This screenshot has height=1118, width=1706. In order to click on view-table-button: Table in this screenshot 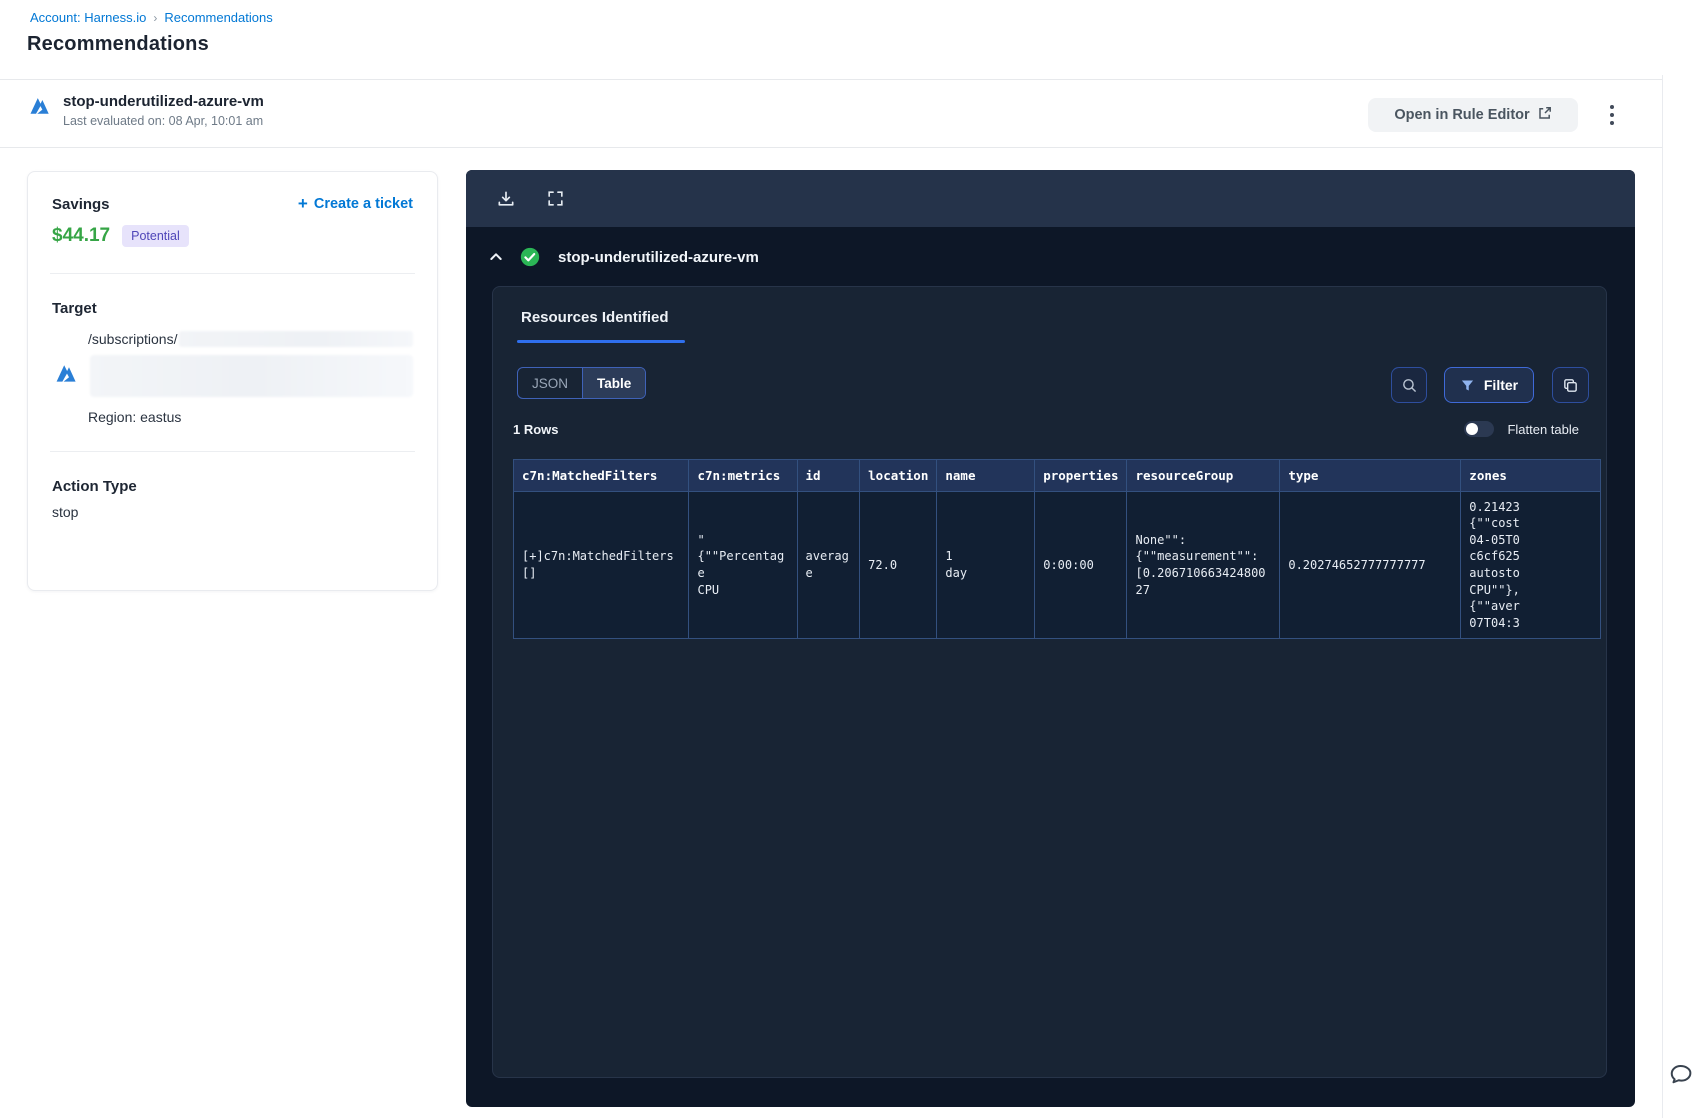, I will do `click(614, 383)`.